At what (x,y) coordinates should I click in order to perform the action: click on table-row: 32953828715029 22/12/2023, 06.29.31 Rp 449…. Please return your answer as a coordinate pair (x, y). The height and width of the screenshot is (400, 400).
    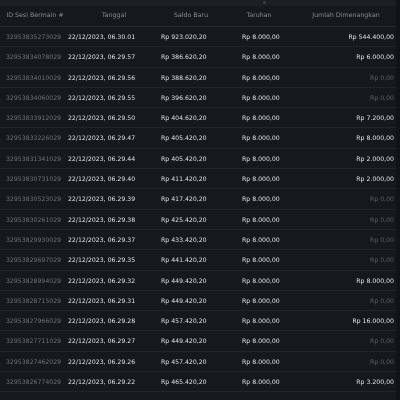
    Looking at the image, I should click on (200, 301).